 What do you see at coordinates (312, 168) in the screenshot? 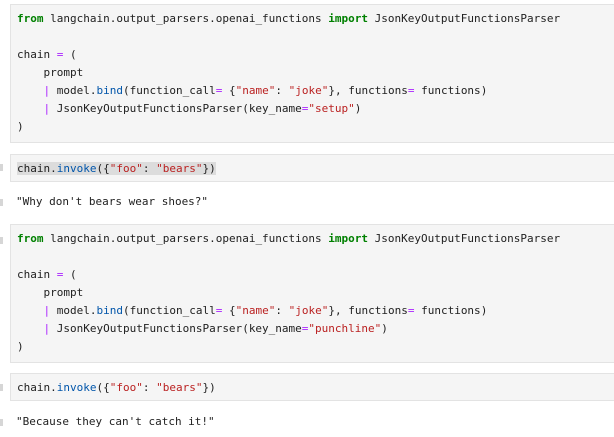
I see `code-cell-2: chain.invoke({"foo": "bears"})` at bounding box center [312, 168].